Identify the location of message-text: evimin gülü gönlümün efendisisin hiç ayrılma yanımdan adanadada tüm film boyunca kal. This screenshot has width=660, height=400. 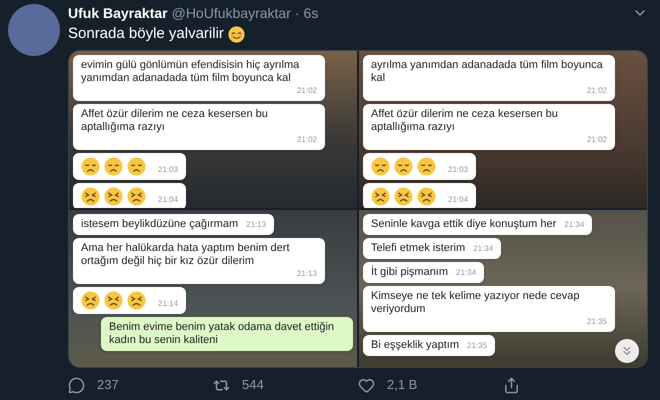
(190, 72).